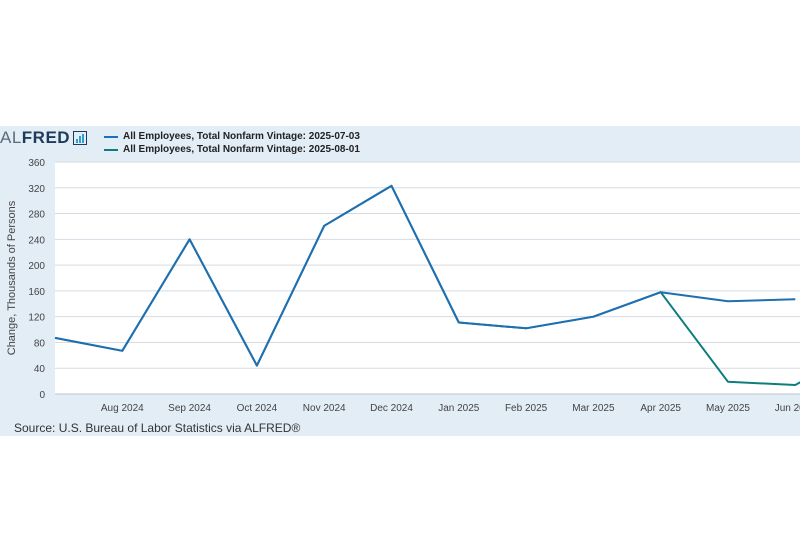 Image resolution: width=800 pixels, height=560 pixels. I want to click on x-tick-label: Nov 2024, so click(324, 408).